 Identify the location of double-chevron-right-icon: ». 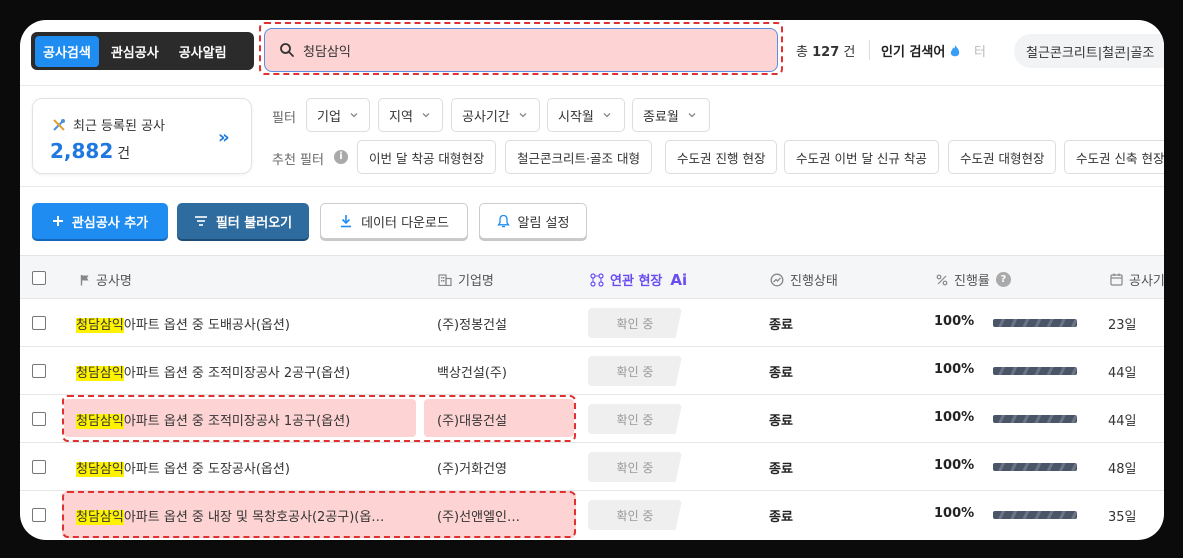
(224, 137).